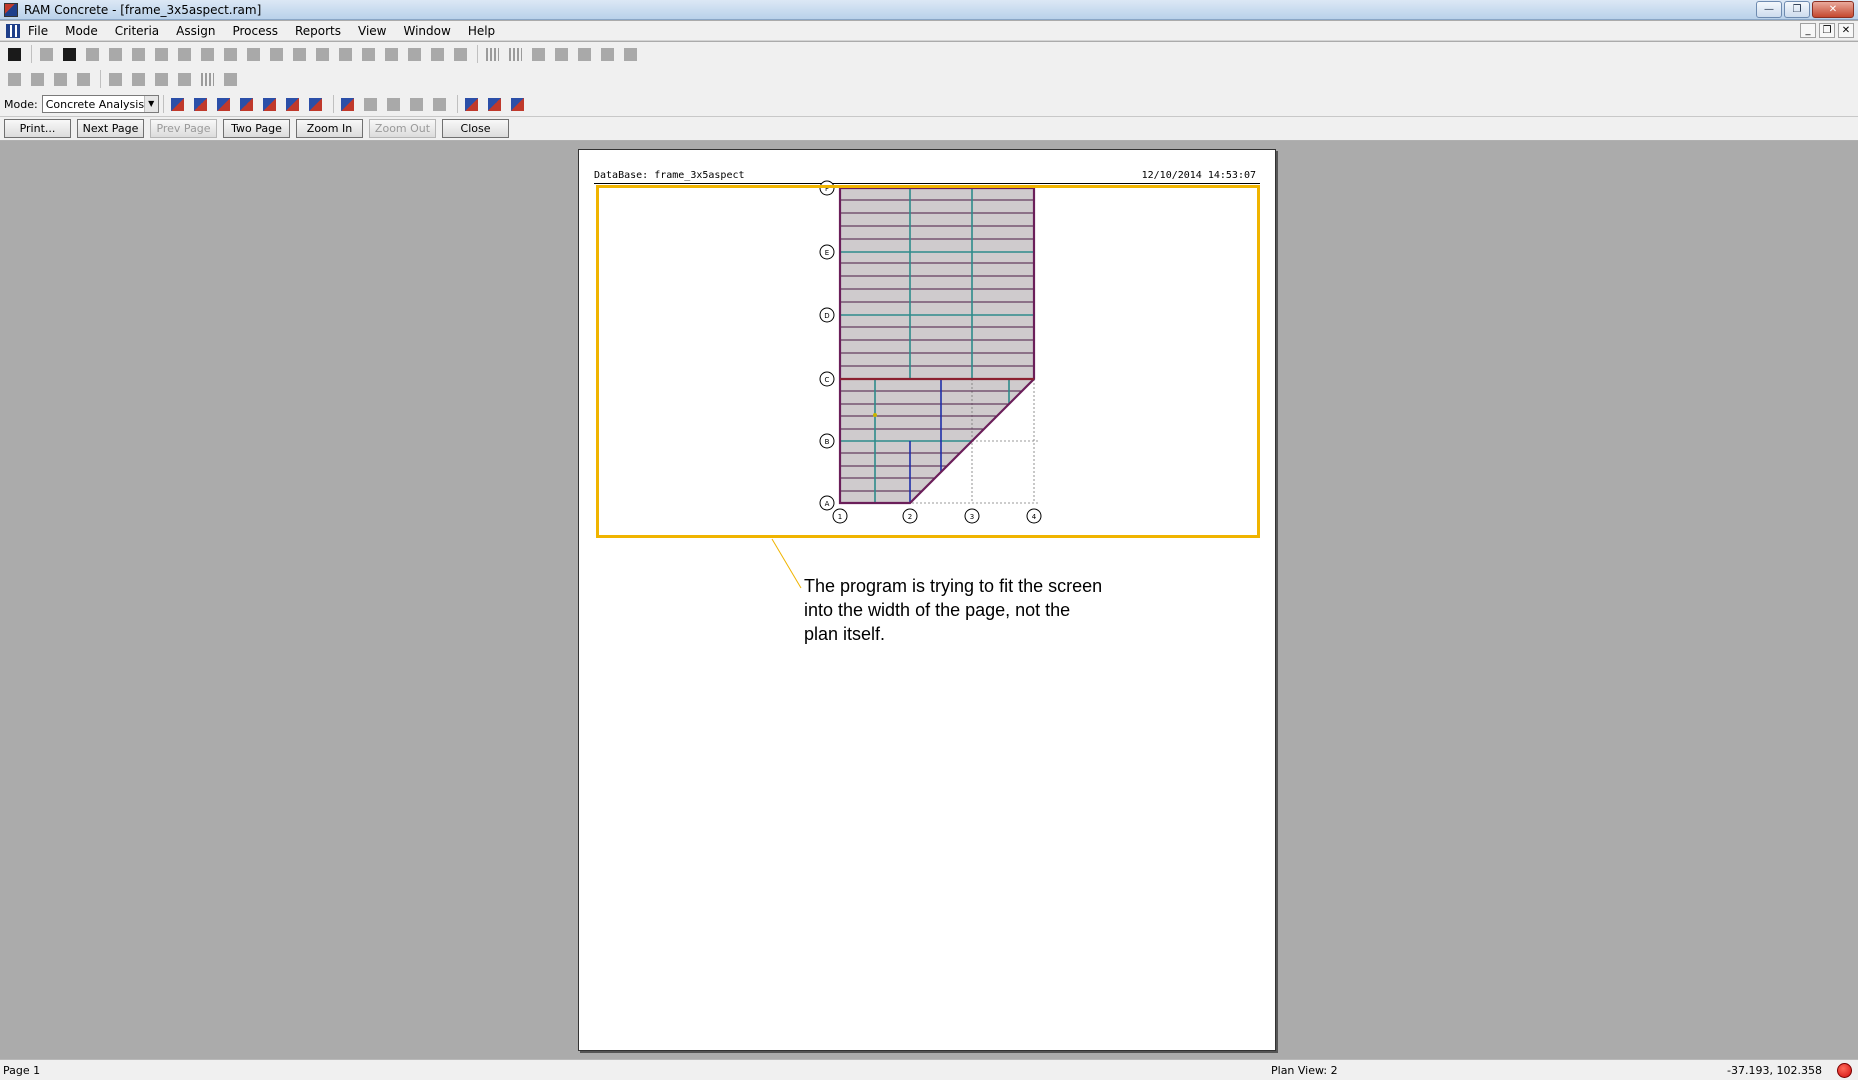 The width and height of the screenshot is (1858, 1080). Describe the element at coordinates (1833, 9) in the screenshot. I see `close-window-button: ✕` at that location.